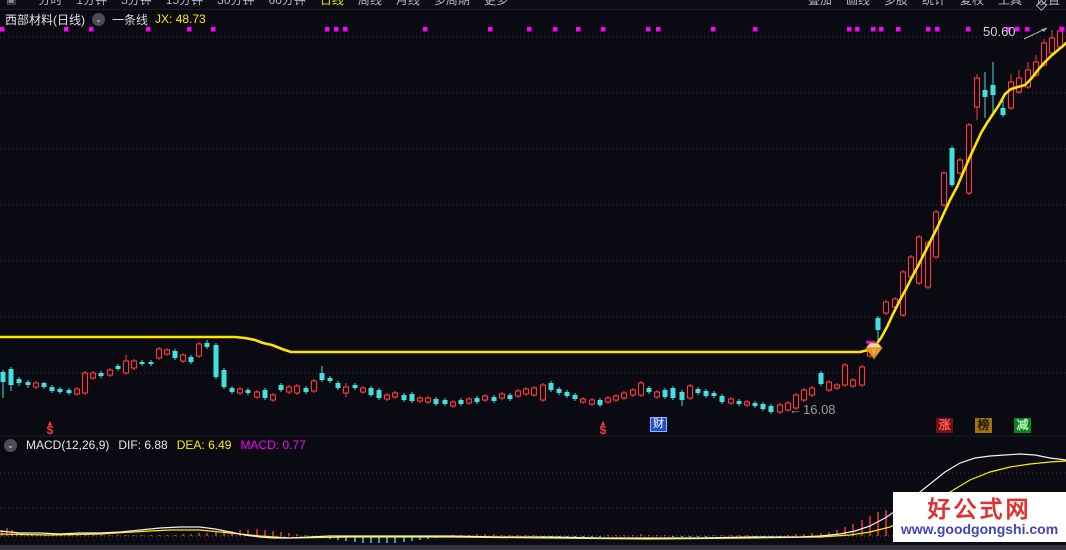 This screenshot has width=1066, height=550. Describe the element at coordinates (795, 409) in the screenshot. I see `left-arrow-icon: ←` at that location.